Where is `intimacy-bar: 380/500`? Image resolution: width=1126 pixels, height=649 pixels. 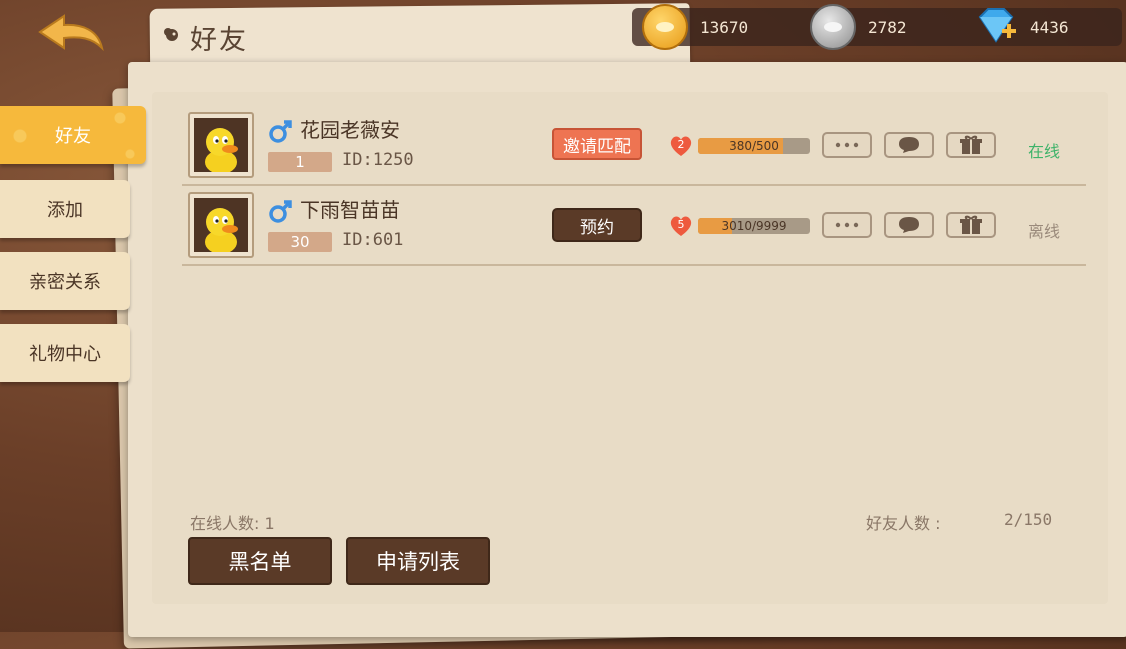 intimacy-bar: 380/500 is located at coordinates (754, 146).